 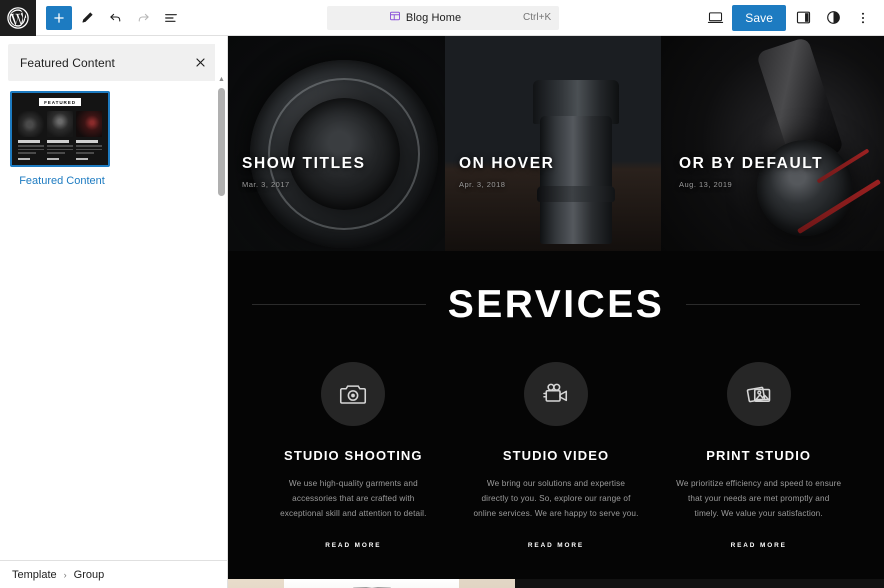 I want to click on desktop-view-icon, so click(x=715, y=18).